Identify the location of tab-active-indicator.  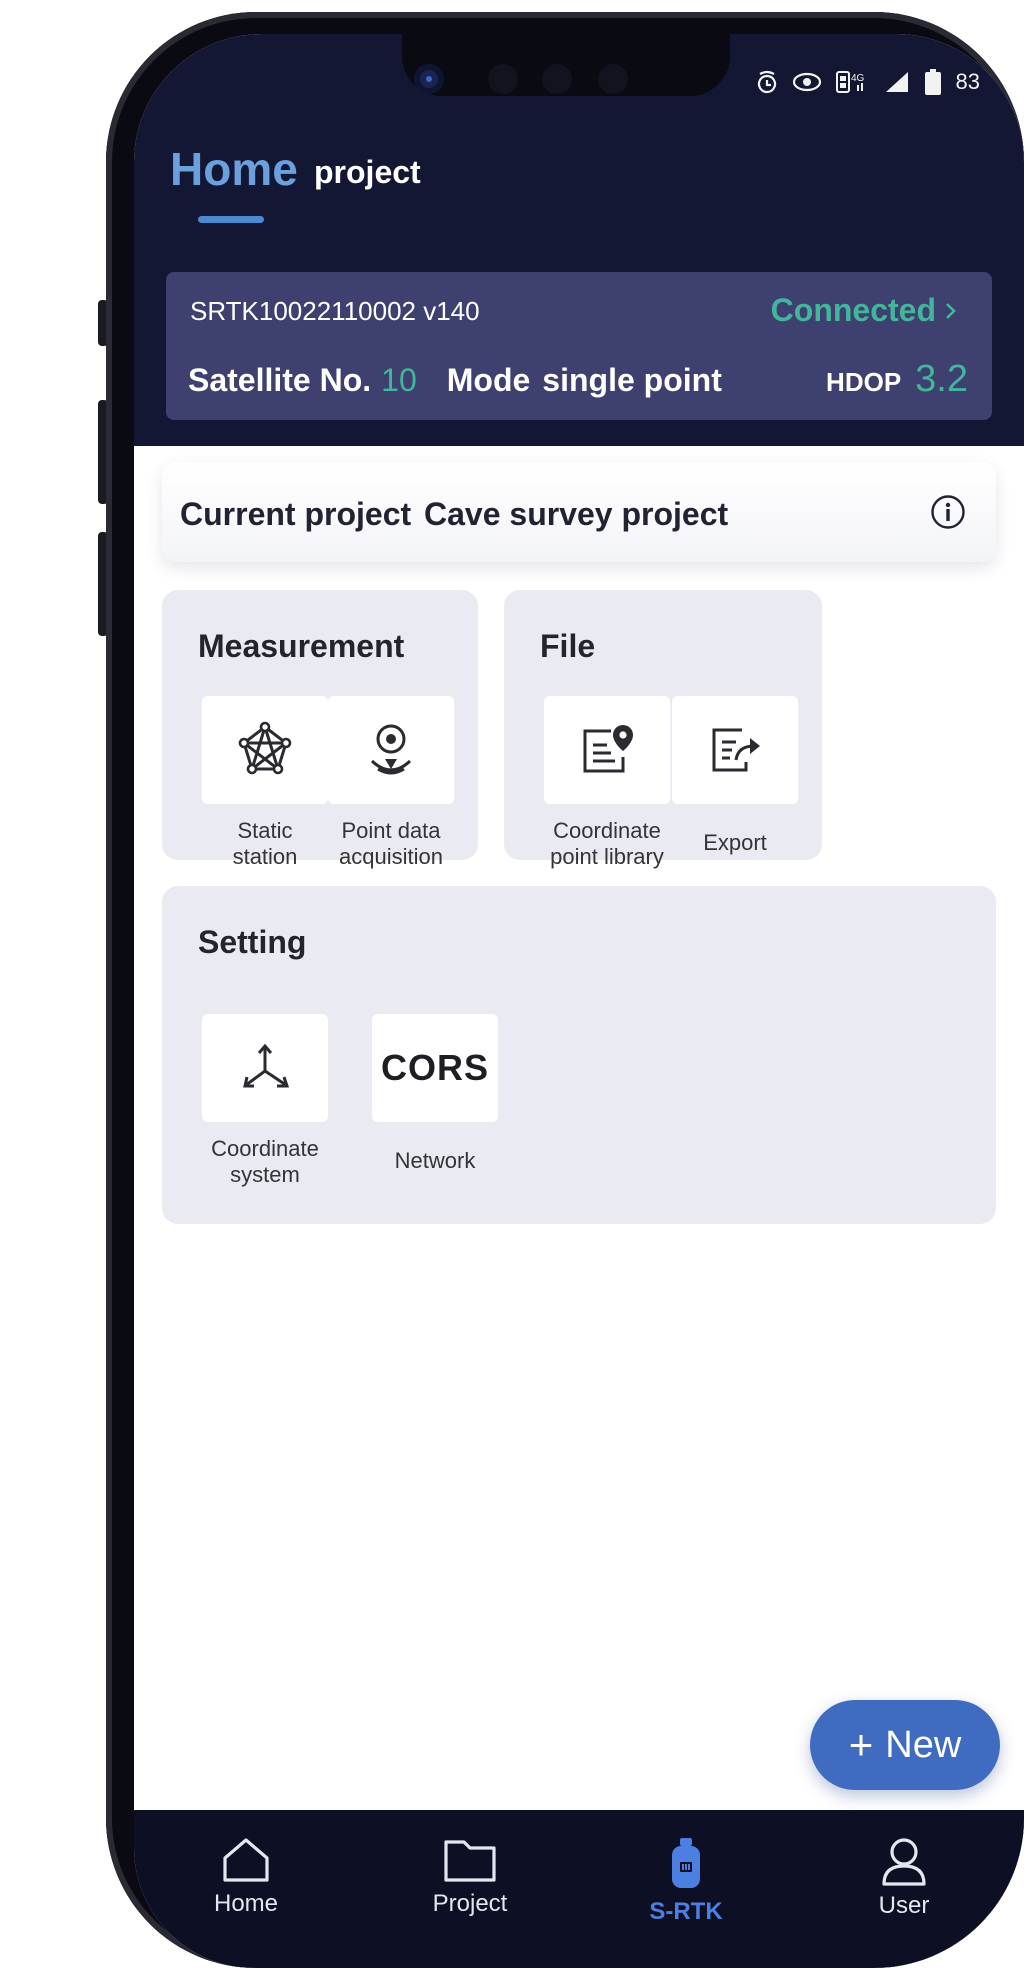
(231, 219).